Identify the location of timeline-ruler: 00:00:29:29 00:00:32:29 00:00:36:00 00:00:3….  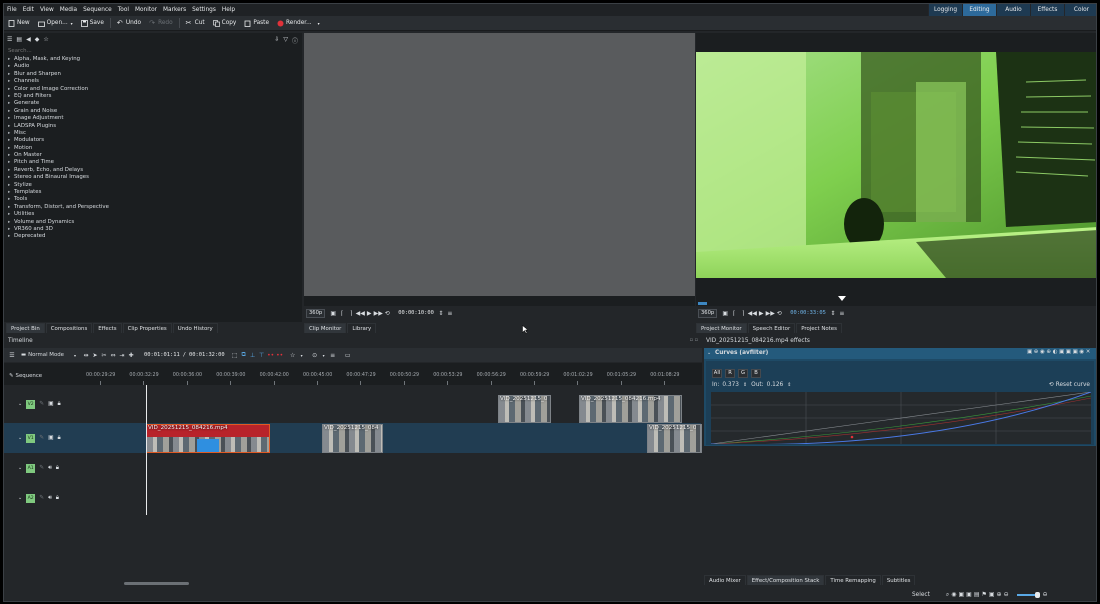
(392, 379).